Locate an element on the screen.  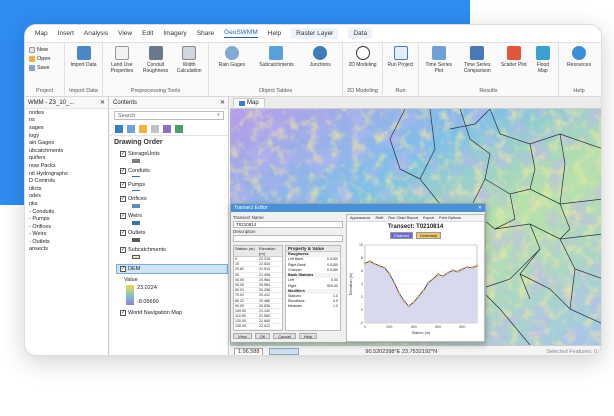
width-calculation-button: Width Calculation is located at coordinates (189, 60).